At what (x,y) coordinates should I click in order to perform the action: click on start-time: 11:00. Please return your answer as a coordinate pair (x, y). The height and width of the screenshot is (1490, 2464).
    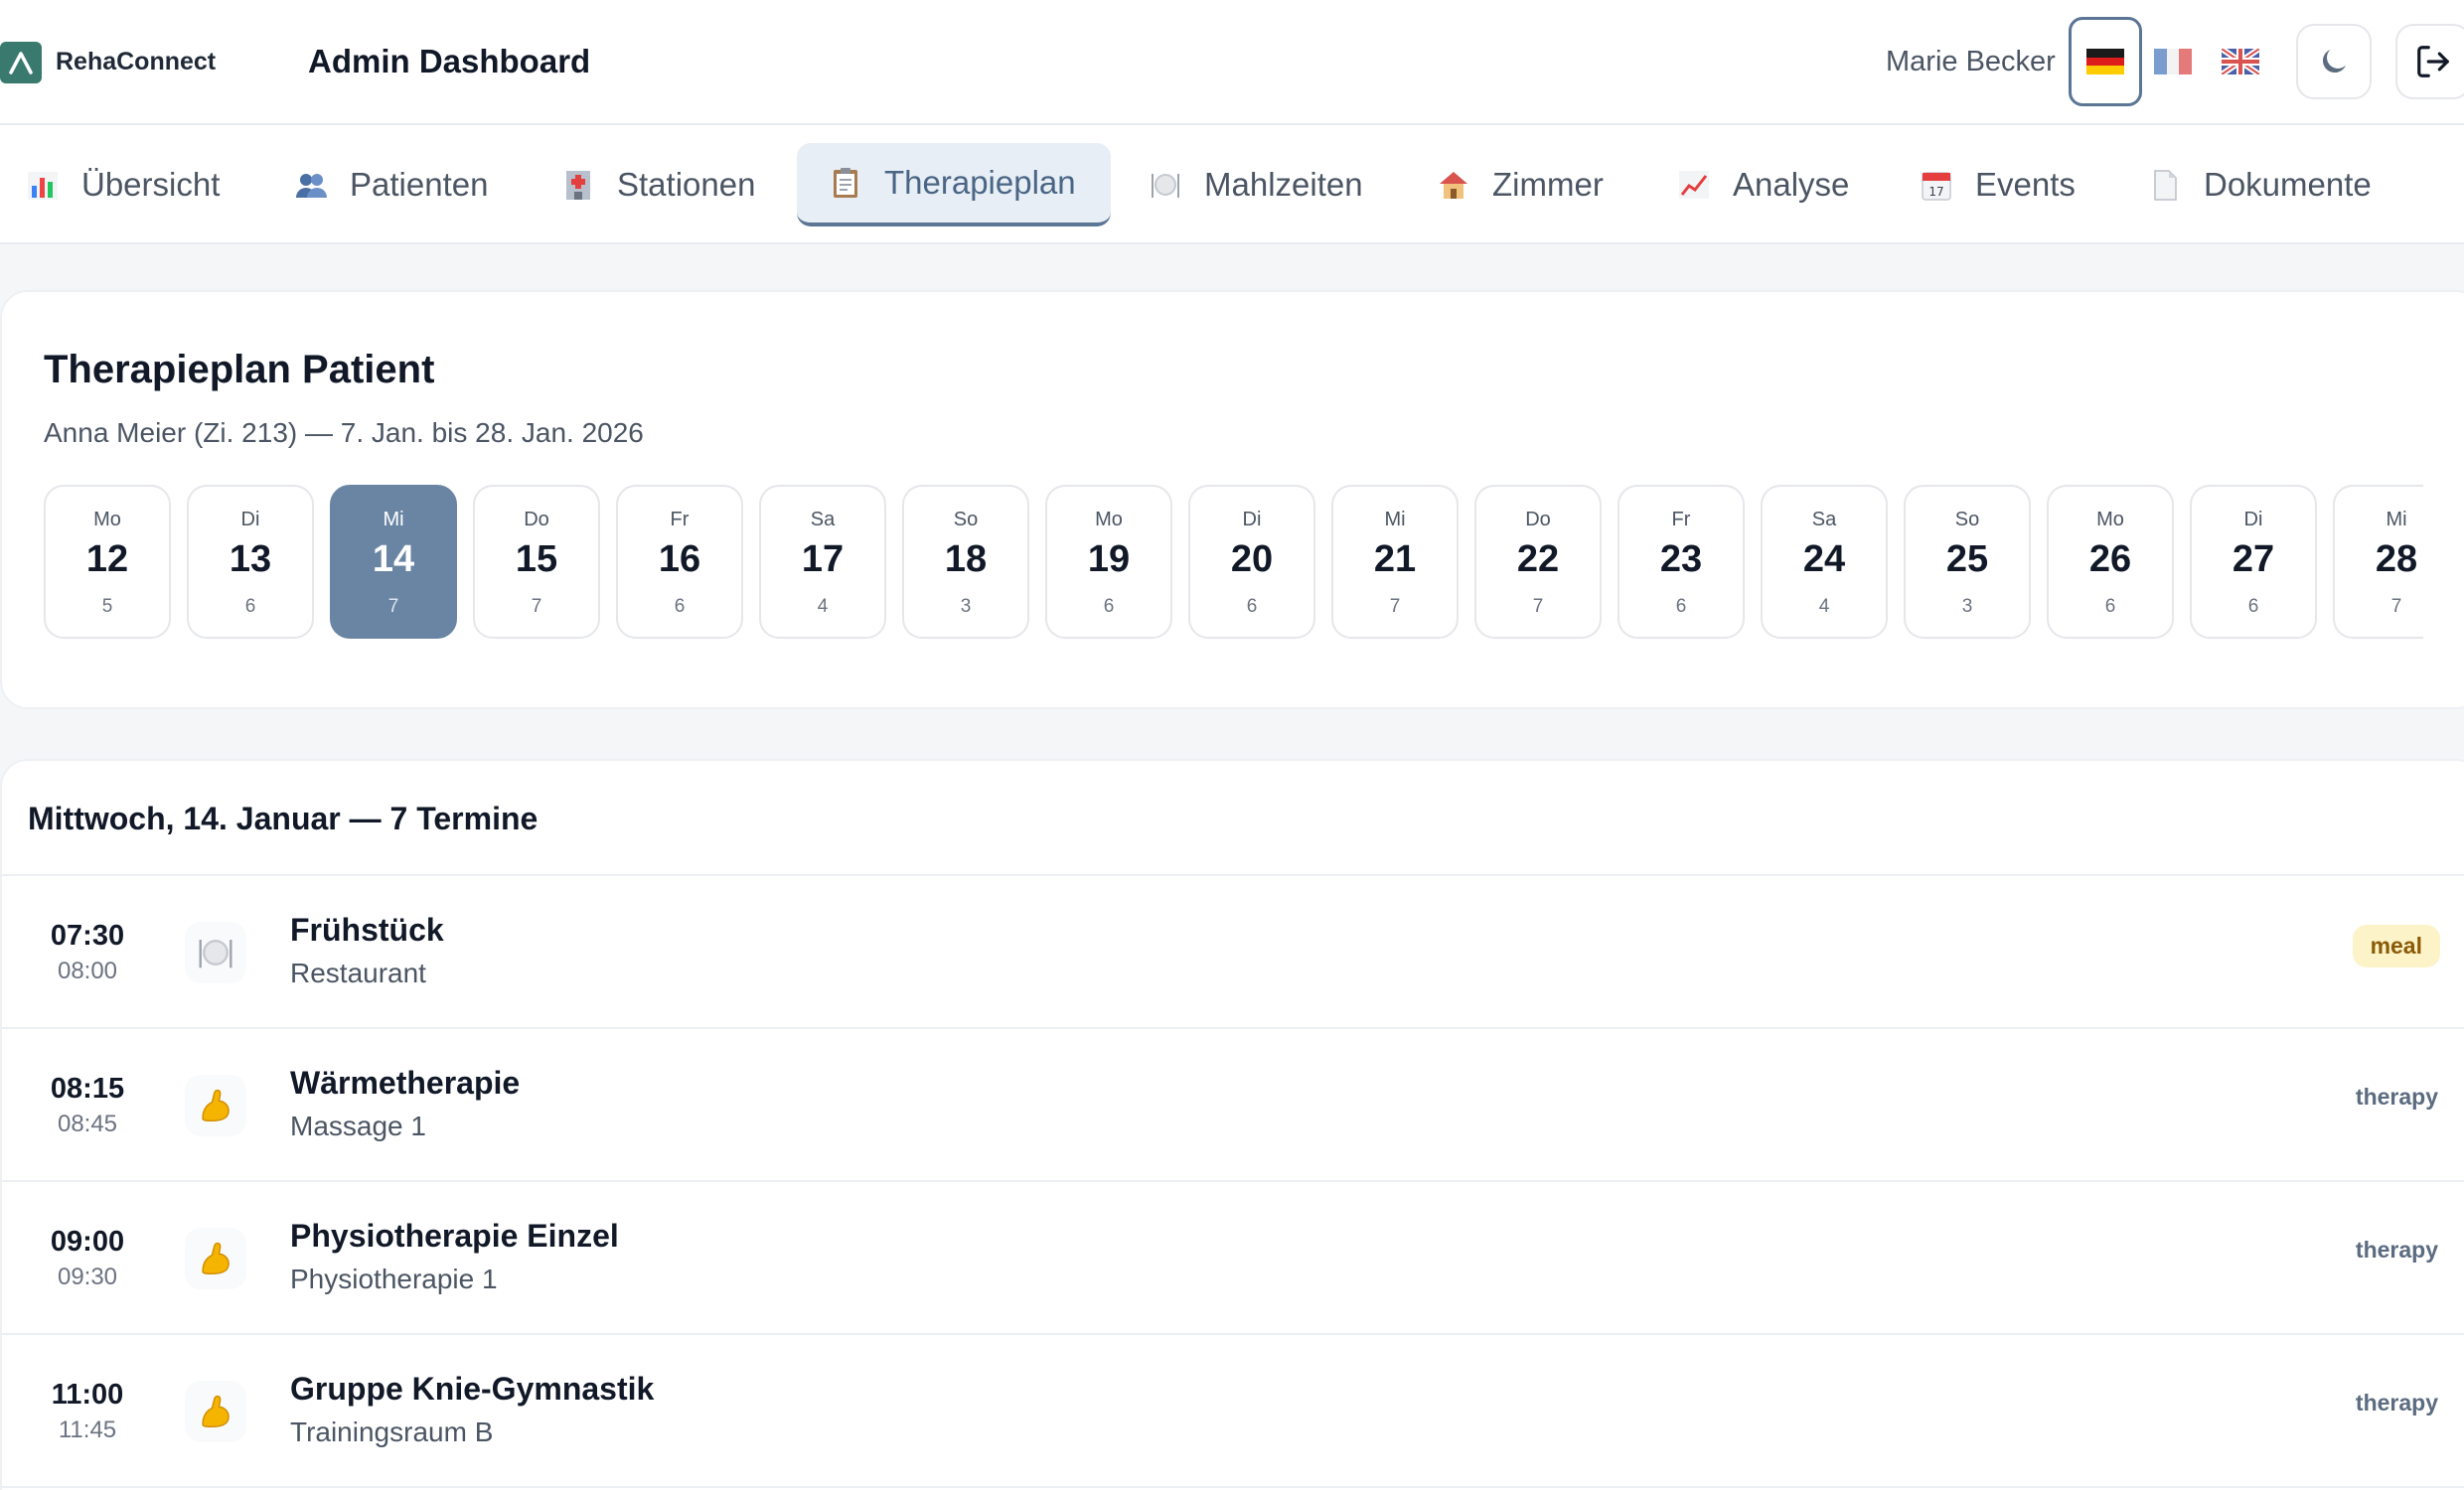
    Looking at the image, I should click on (88, 1395).